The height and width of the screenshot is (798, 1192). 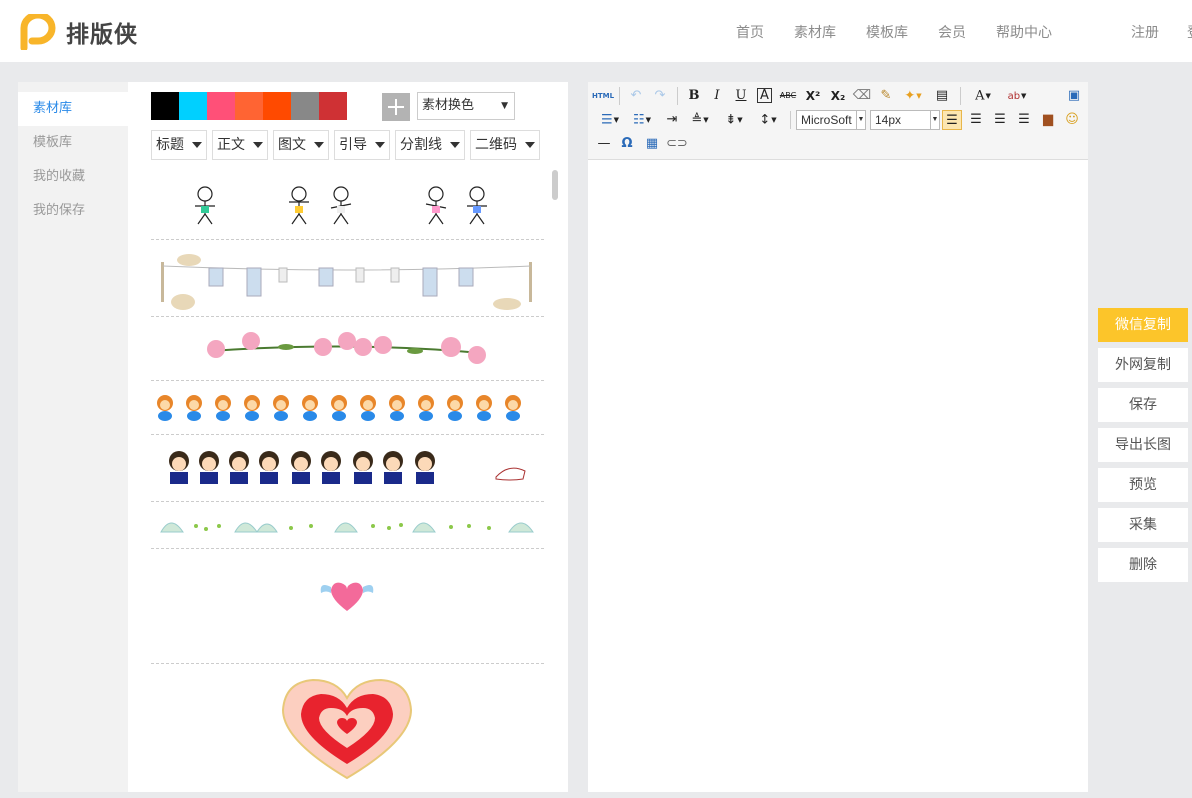 I want to click on category-body: 正文, so click(x=240, y=145).